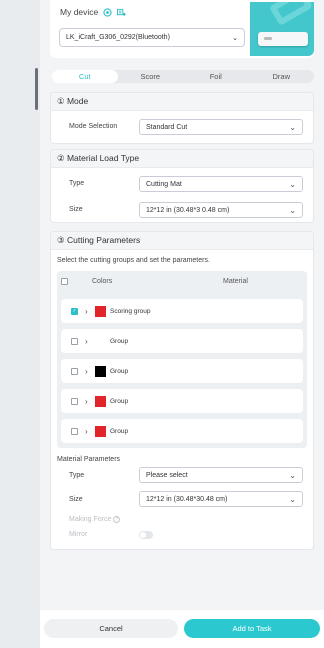 The image size is (324, 648). What do you see at coordinates (221, 475) in the screenshot?
I see `mat-type-select: Please select ⌄` at bounding box center [221, 475].